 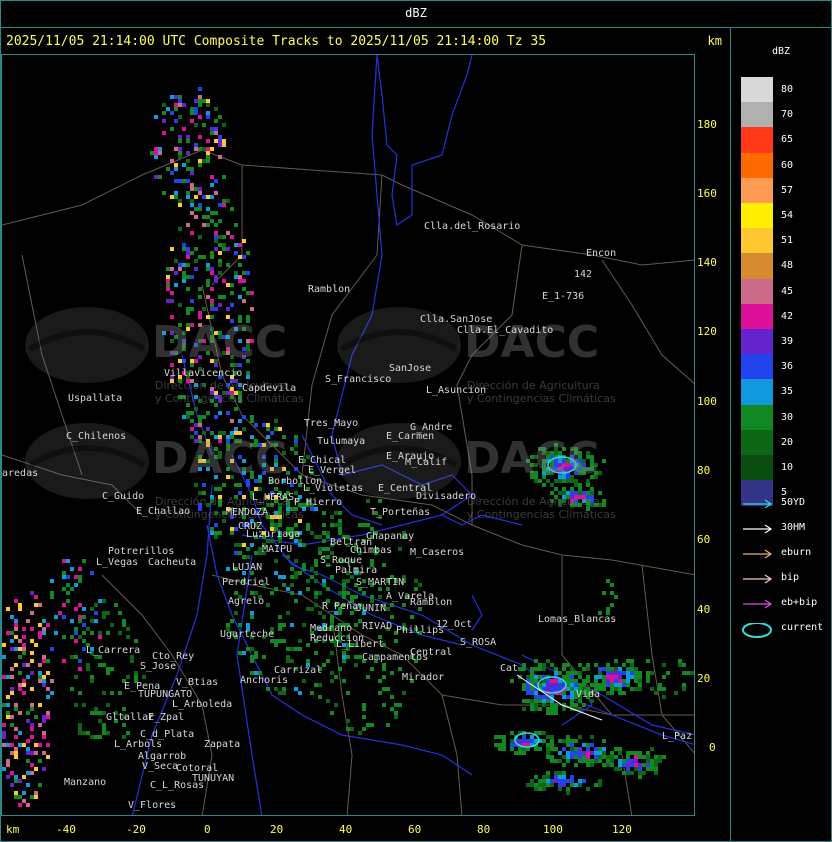 I want to click on place-label: L_HERAS, so click(x=273, y=497).